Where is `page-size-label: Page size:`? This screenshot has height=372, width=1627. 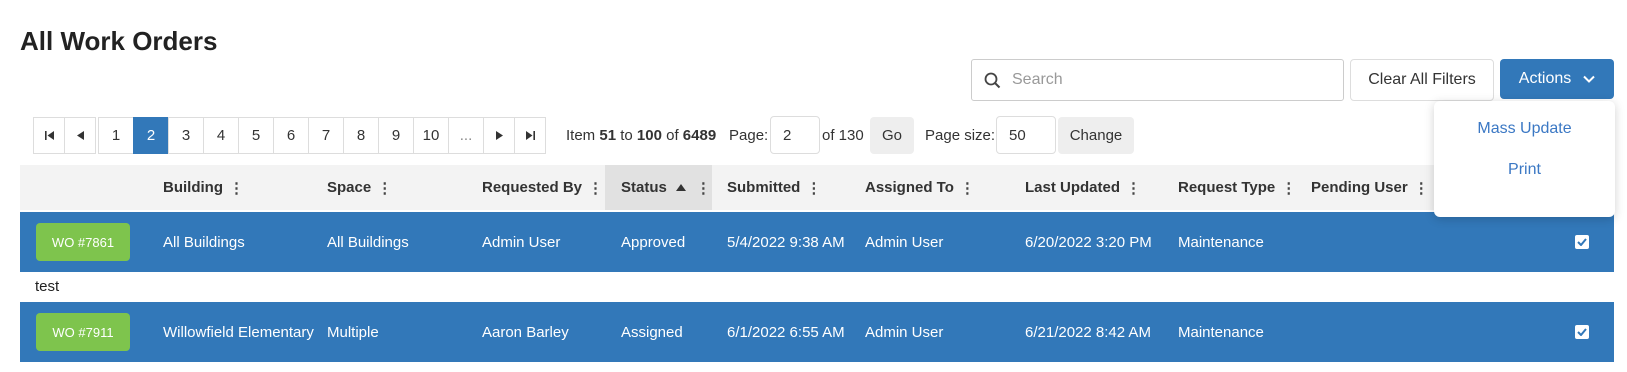
page-size-label: Page size: is located at coordinates (960, 135).